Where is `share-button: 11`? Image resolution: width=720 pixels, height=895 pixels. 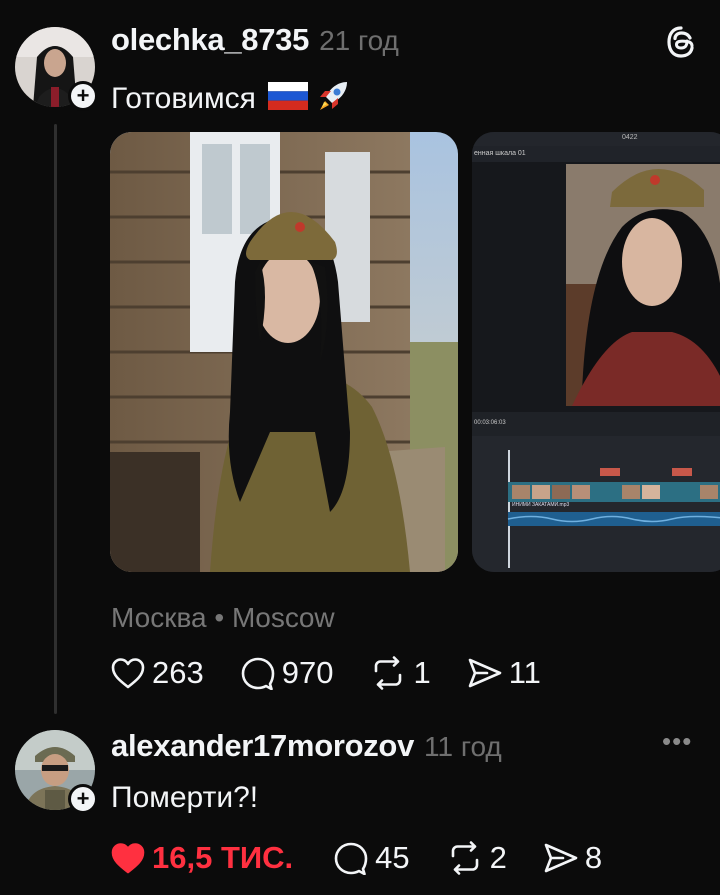 share-button: 11 is located at coordinates (504, 673).